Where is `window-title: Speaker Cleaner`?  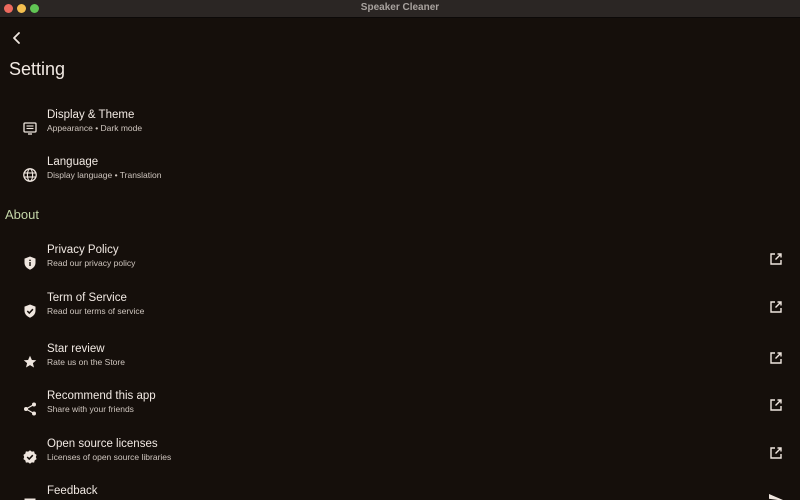
window-title: Speaker Cleaner is located at coordinates (400, 7).